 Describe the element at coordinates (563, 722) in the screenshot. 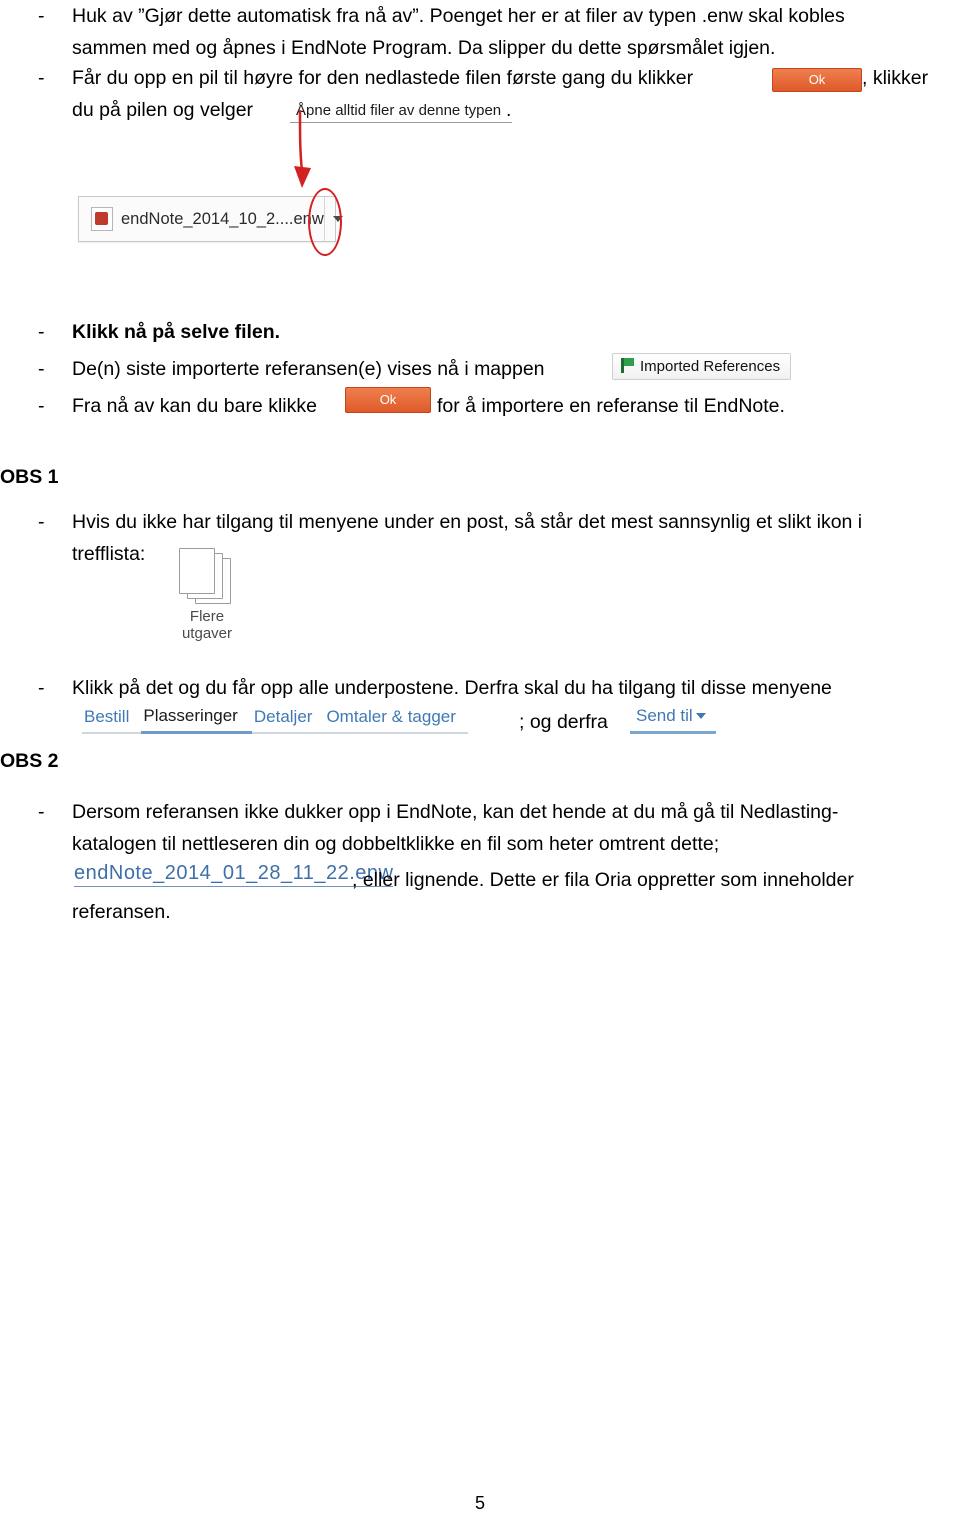

I see `bullet-7-line-2-mid: ; og derfra` at that location.